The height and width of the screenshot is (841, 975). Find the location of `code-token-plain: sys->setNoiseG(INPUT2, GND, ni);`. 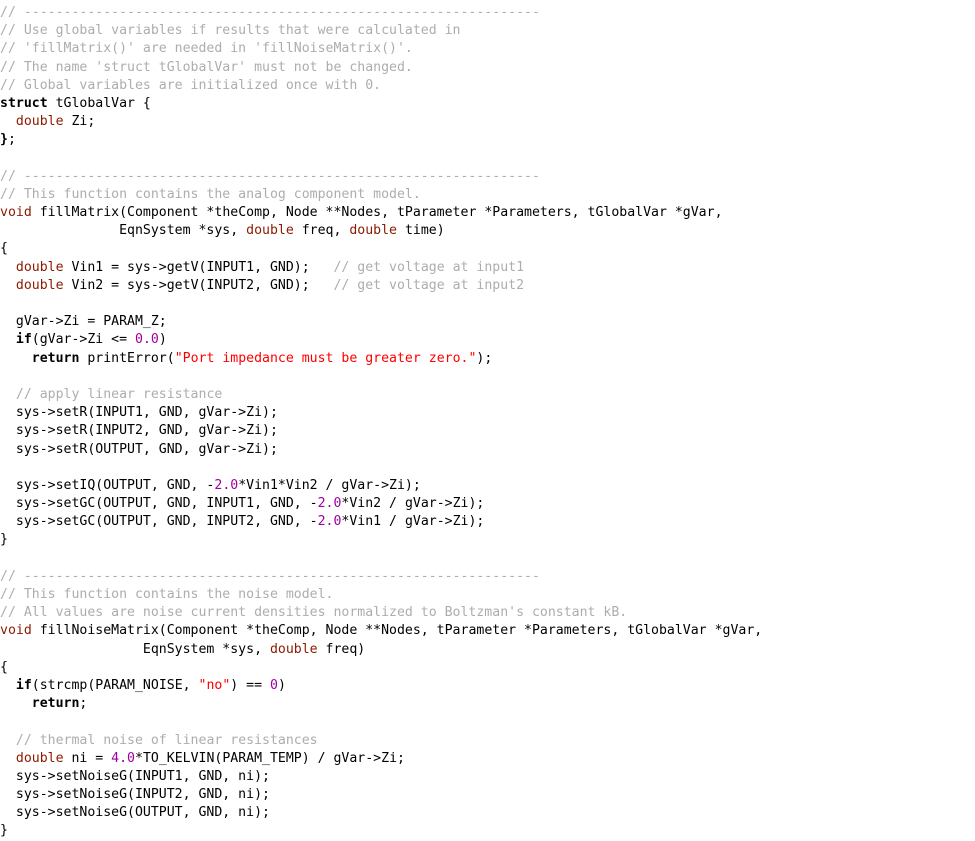

code-token-plain: sys->setNoiseG(INPUT2, GND, ni); is located at coordinates (135, 795).